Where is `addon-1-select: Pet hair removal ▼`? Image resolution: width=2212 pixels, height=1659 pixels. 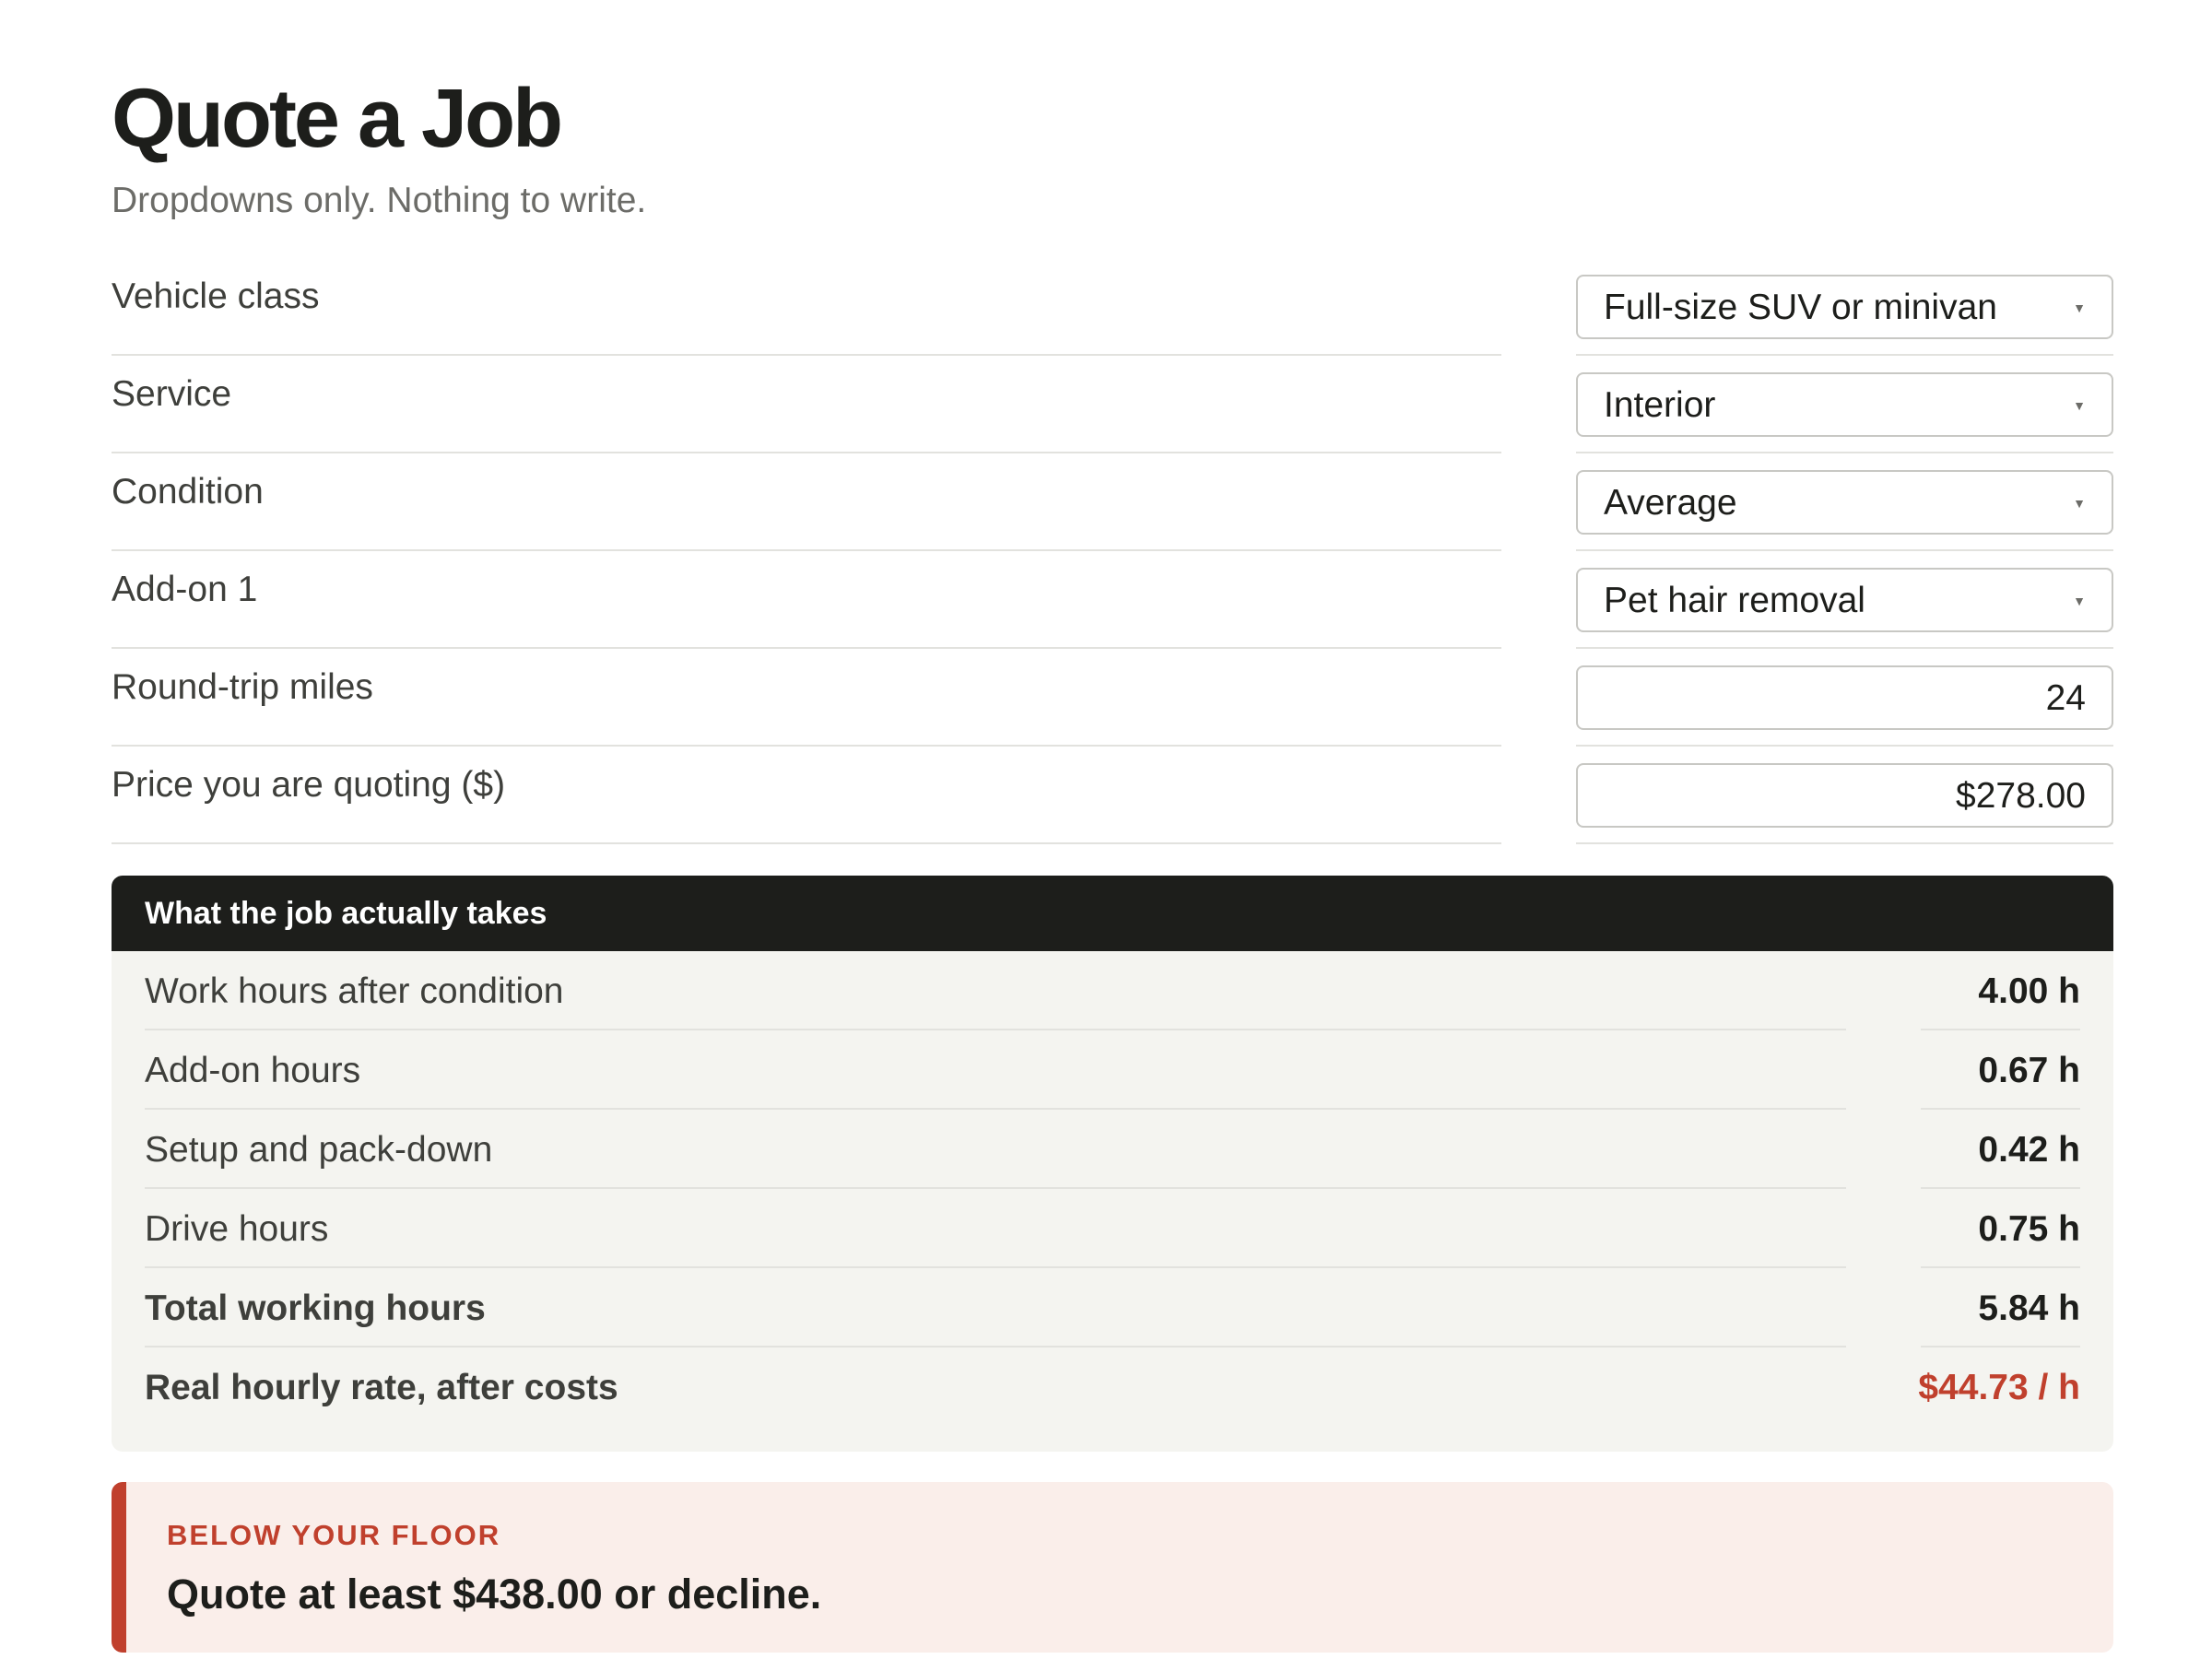 addon-1-select: Pet hair removal ▼ is located at coordinates (1844, 600).